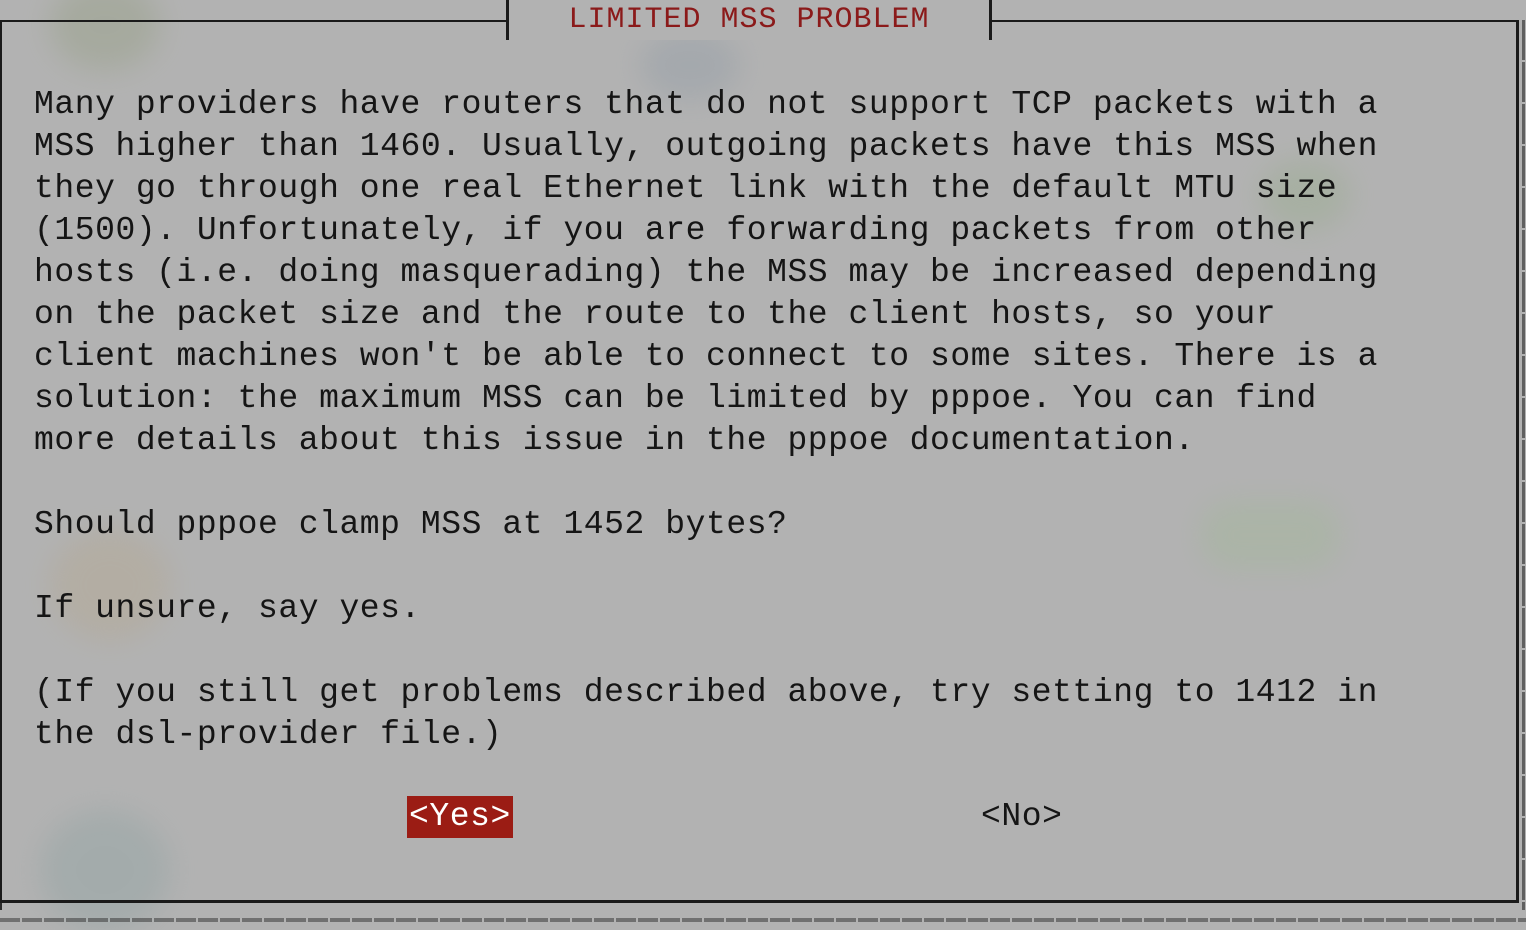 The width and height of the screenshot is (1526, 930). I want to click on dialog-title: LIMITED MSS PROBLEM, so click(749, 20).